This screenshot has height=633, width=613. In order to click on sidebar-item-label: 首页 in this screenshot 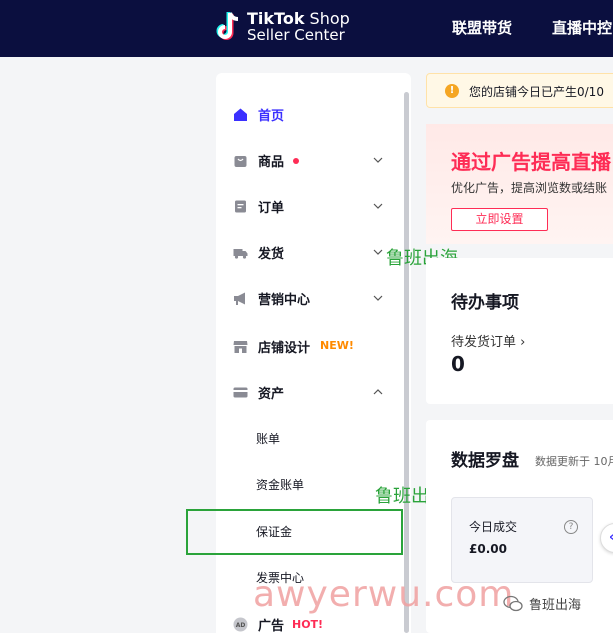, I will do `click(271, 116)`.